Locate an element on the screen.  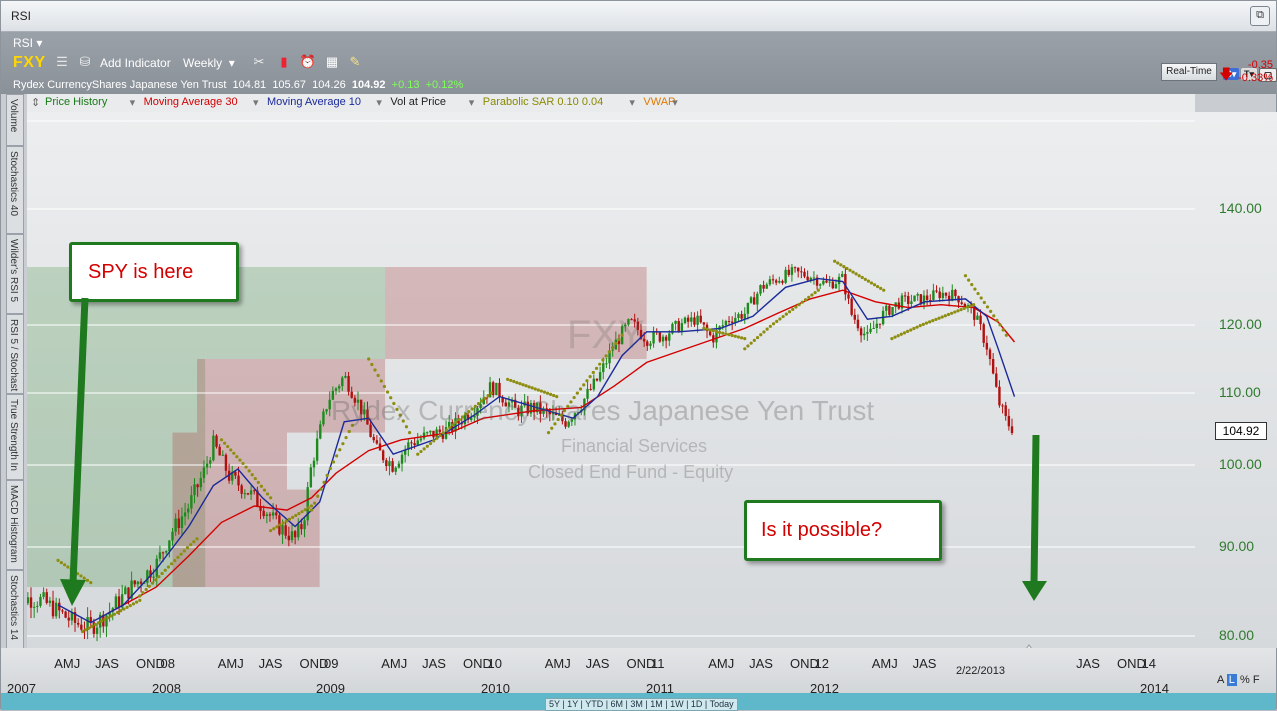
side-tab-5: MACD Histogram is located at coordinates (15, 525).